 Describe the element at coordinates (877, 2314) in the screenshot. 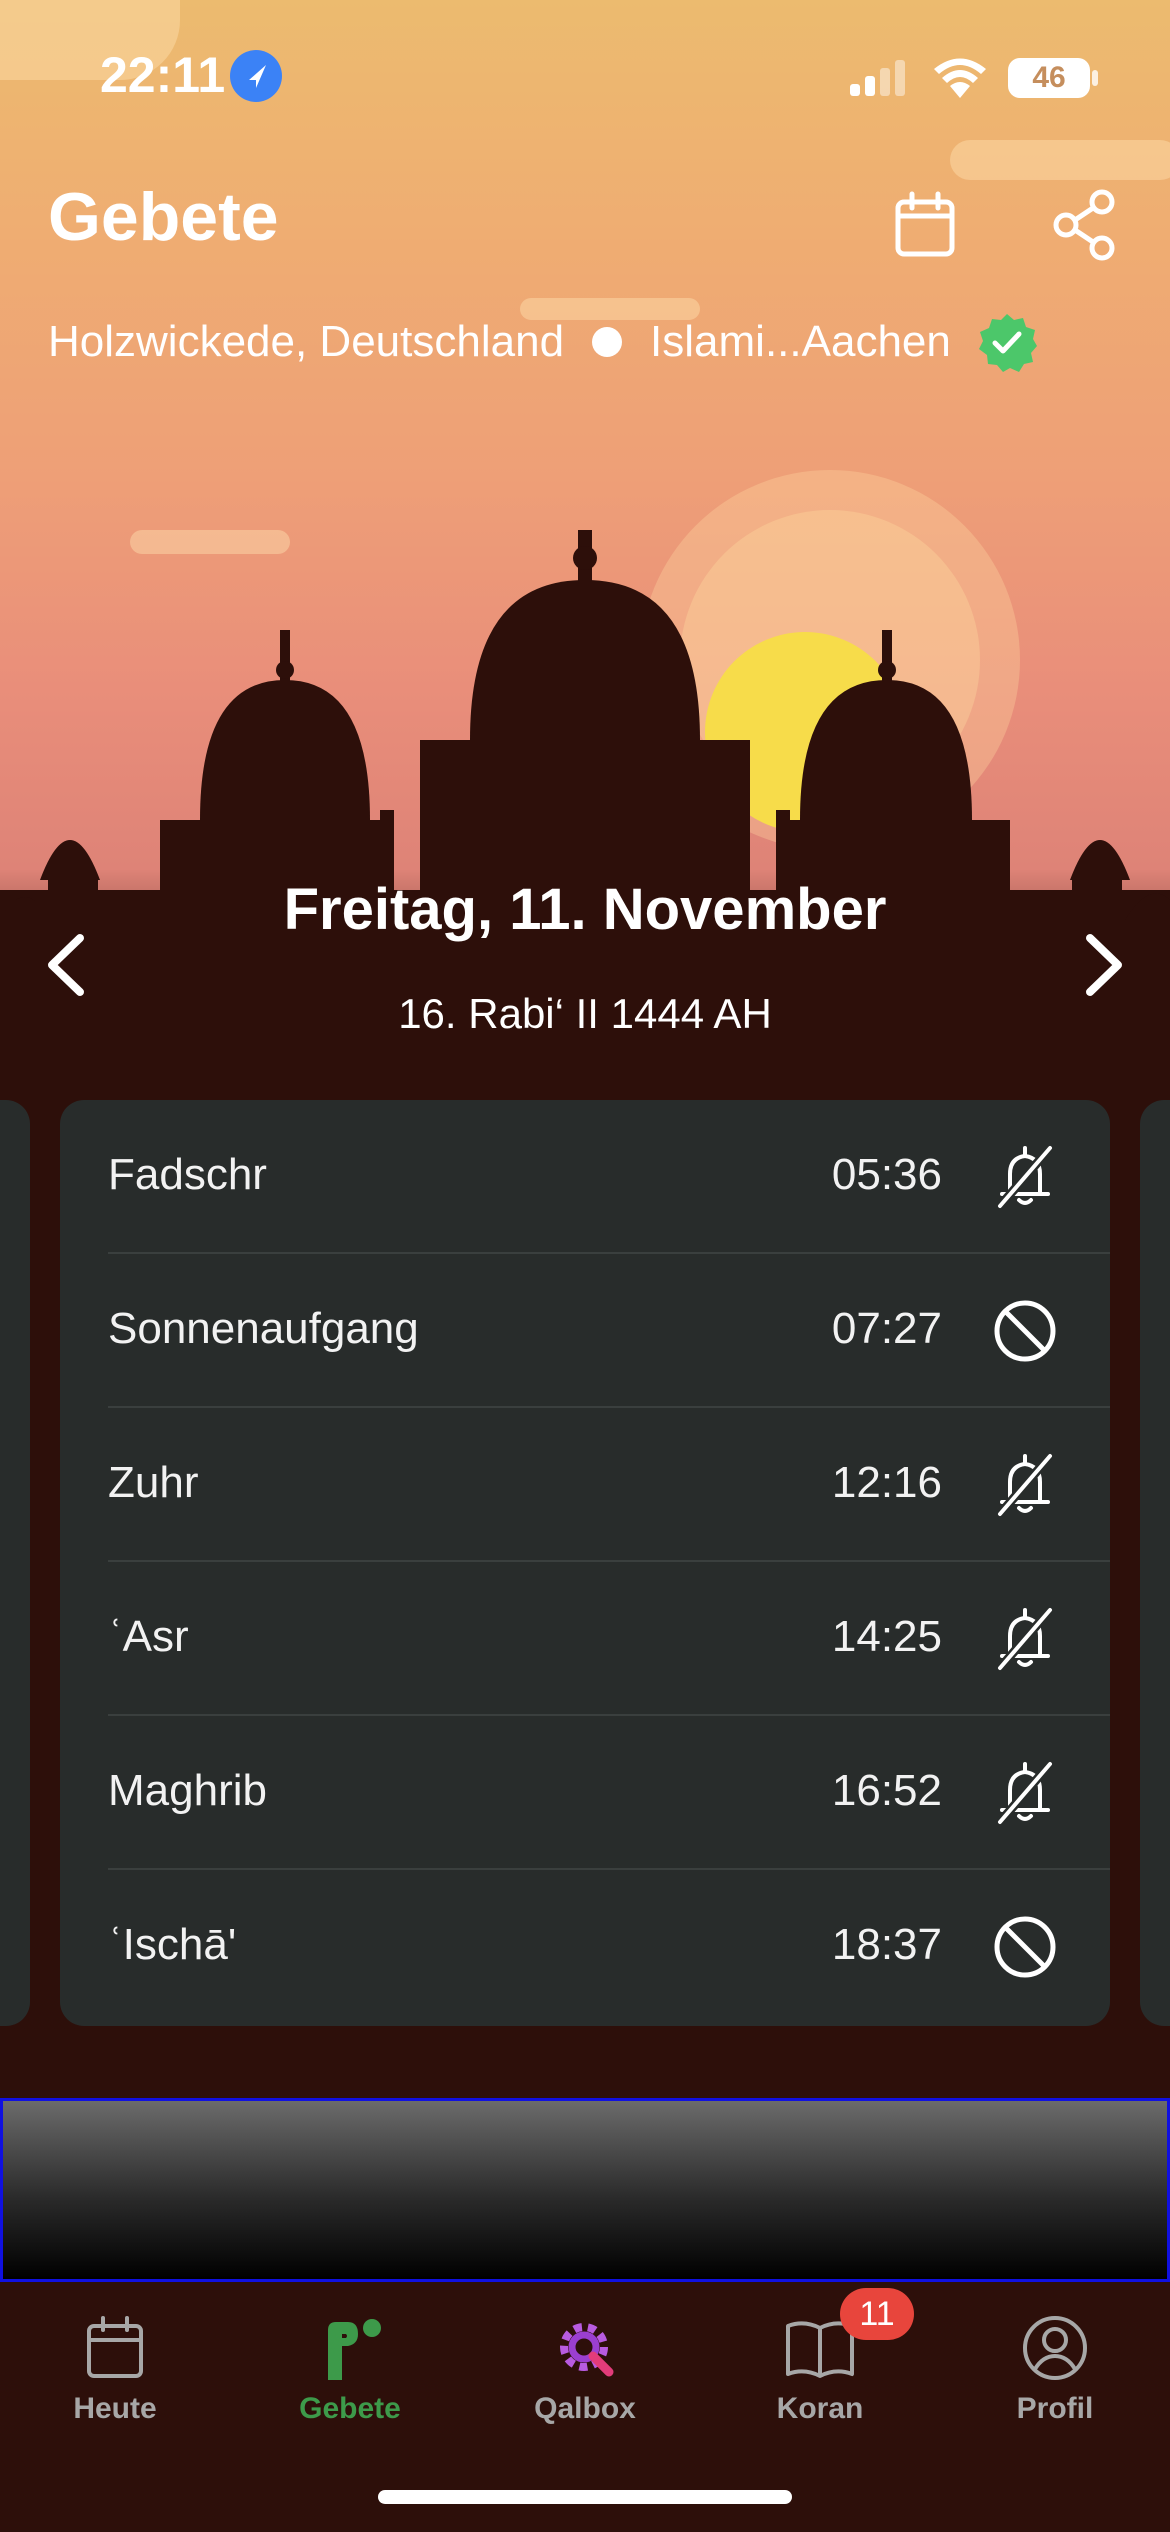

I see `koran-badge: 11` at that location.